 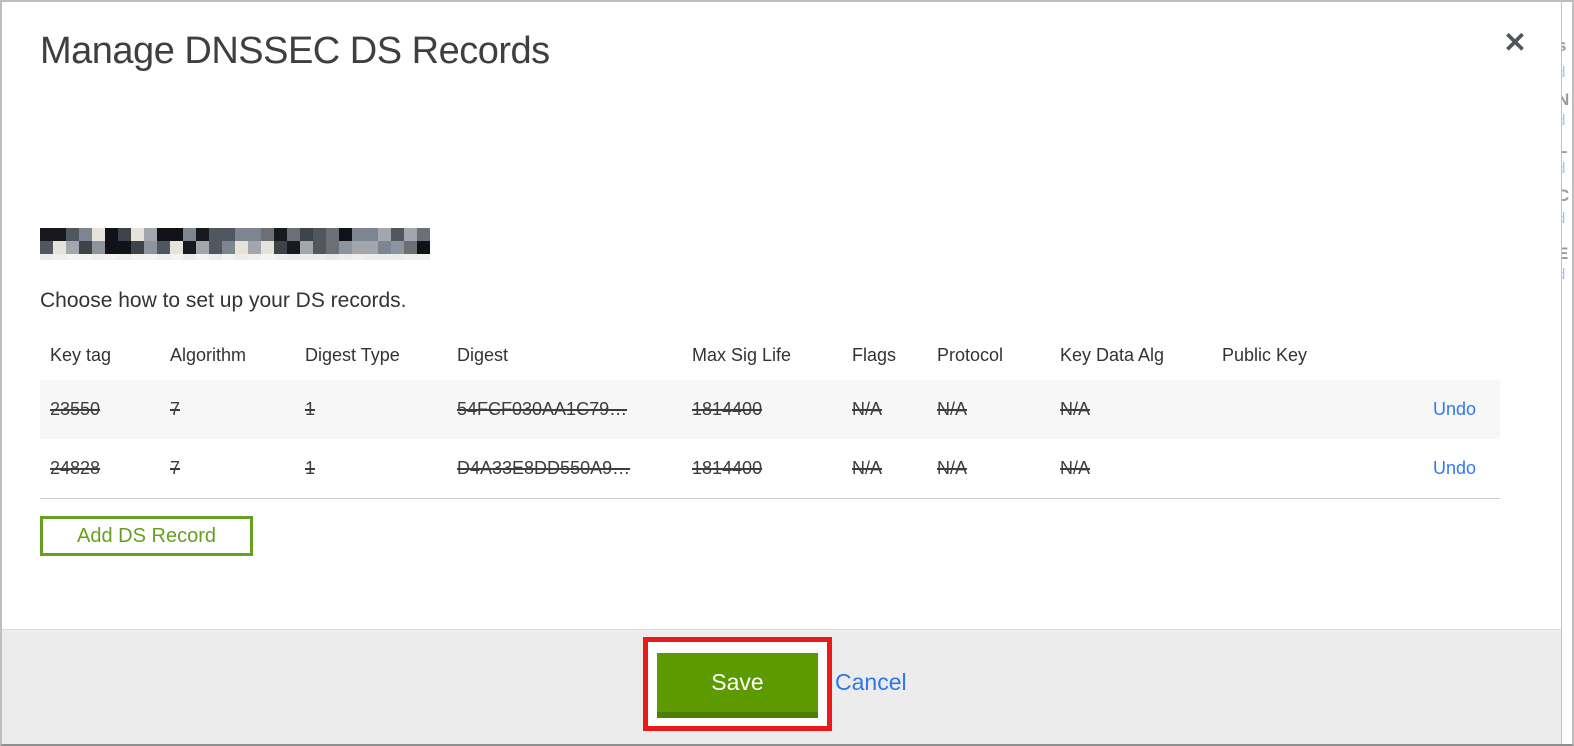 I want to click on column-header-public-key: Public Key, so click(x=1265, y=354).